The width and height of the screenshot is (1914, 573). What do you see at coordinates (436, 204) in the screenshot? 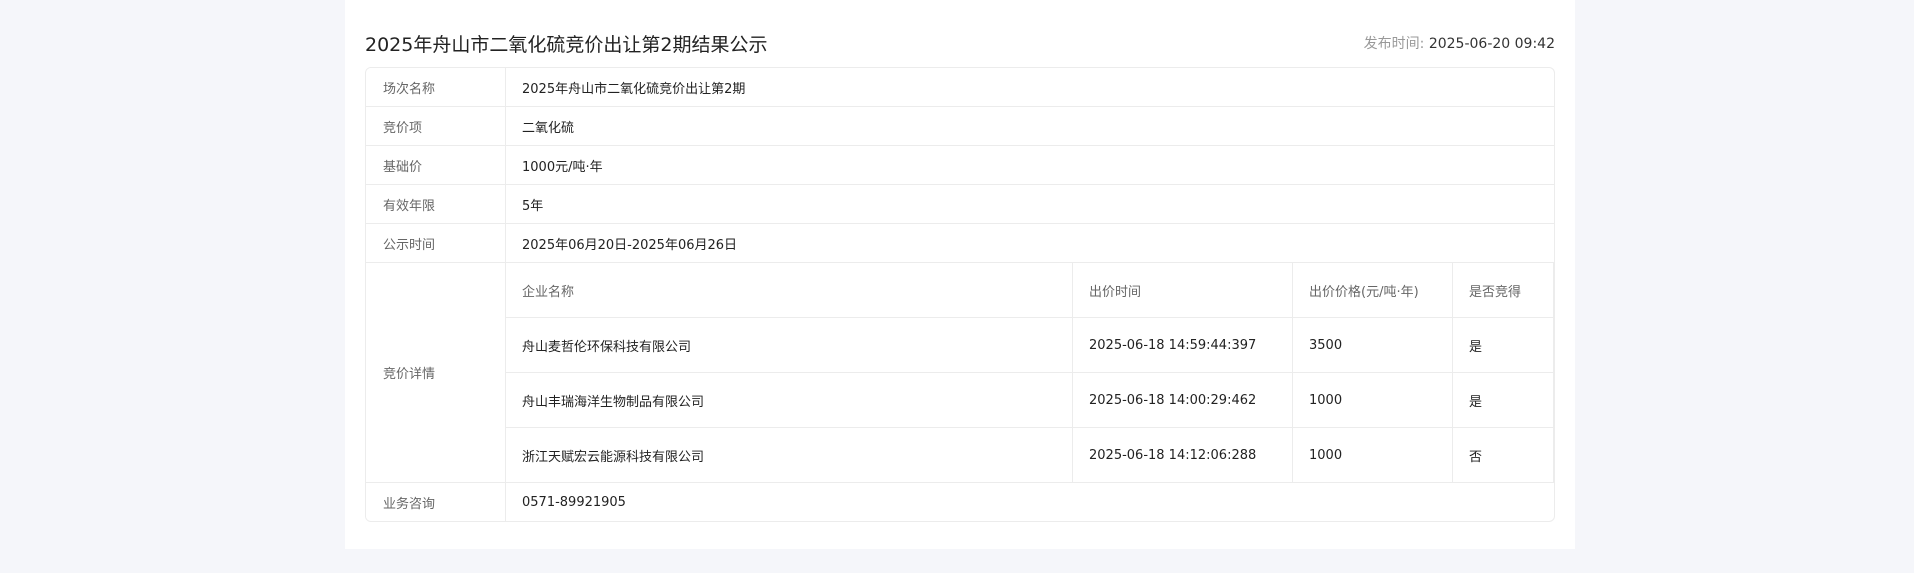
I see `valid-years-label: 有效年限` at bounding box center [436, 204].